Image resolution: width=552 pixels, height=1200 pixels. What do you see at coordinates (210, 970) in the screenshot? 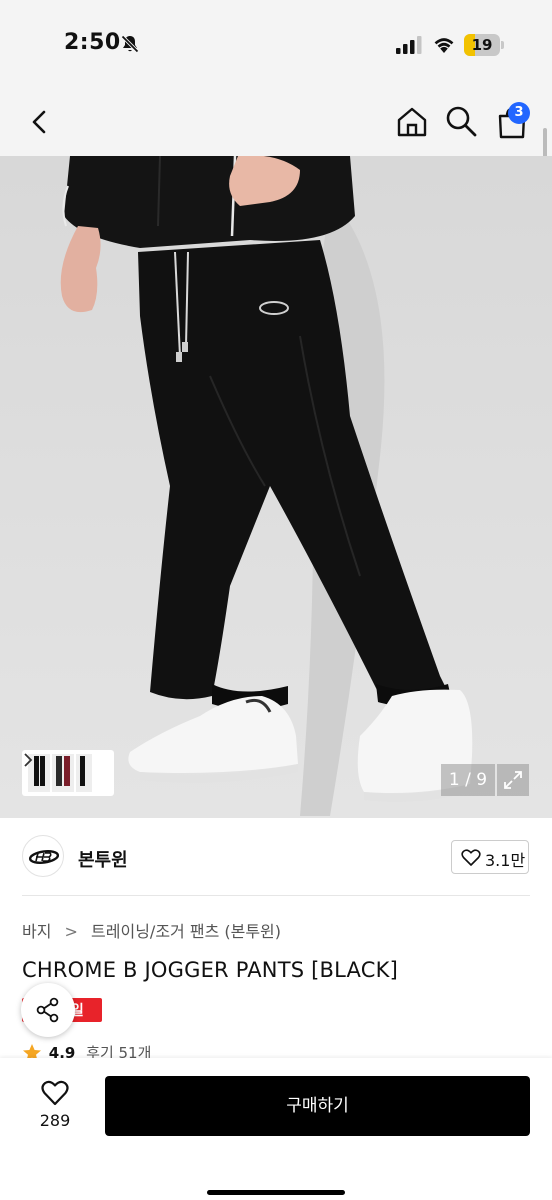
I see `product-title: CHROME B JOGGER PANTS [BLACK]` at bounding box center [210, 970].